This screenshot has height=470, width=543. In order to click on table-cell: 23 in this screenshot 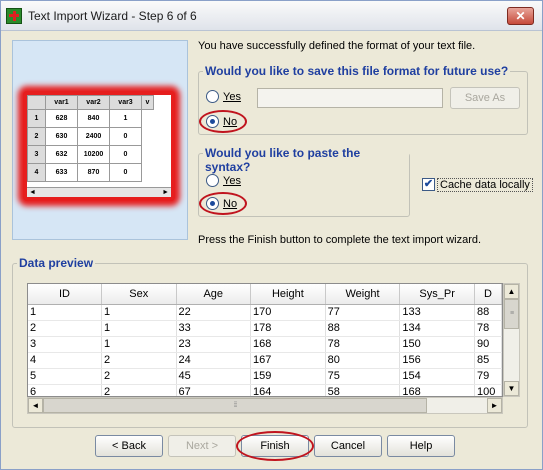, I will do `click(214, 344)`.